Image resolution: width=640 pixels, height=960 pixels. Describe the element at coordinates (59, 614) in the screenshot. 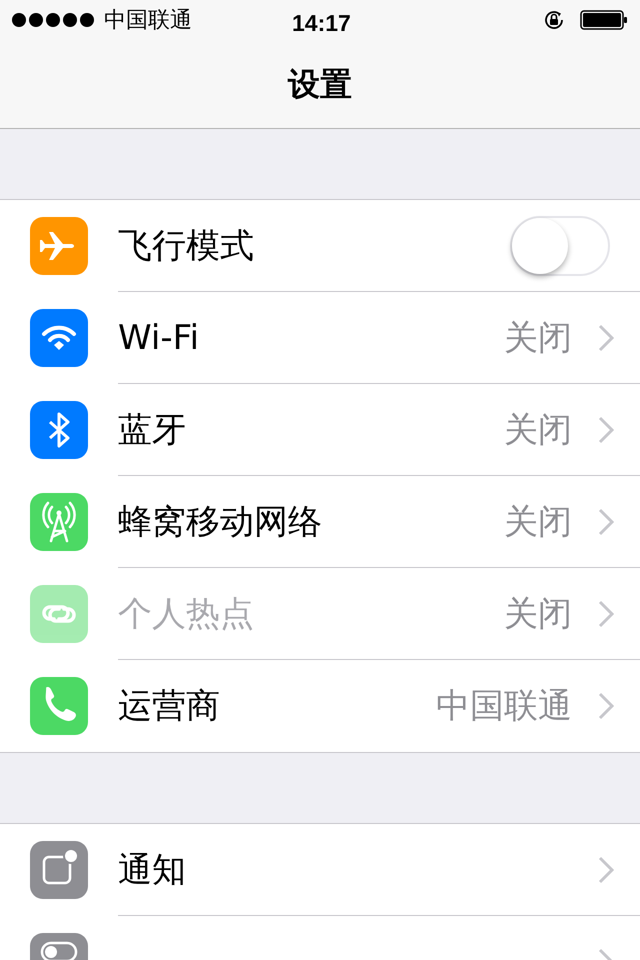

I see `link-chain-icon` at that location.